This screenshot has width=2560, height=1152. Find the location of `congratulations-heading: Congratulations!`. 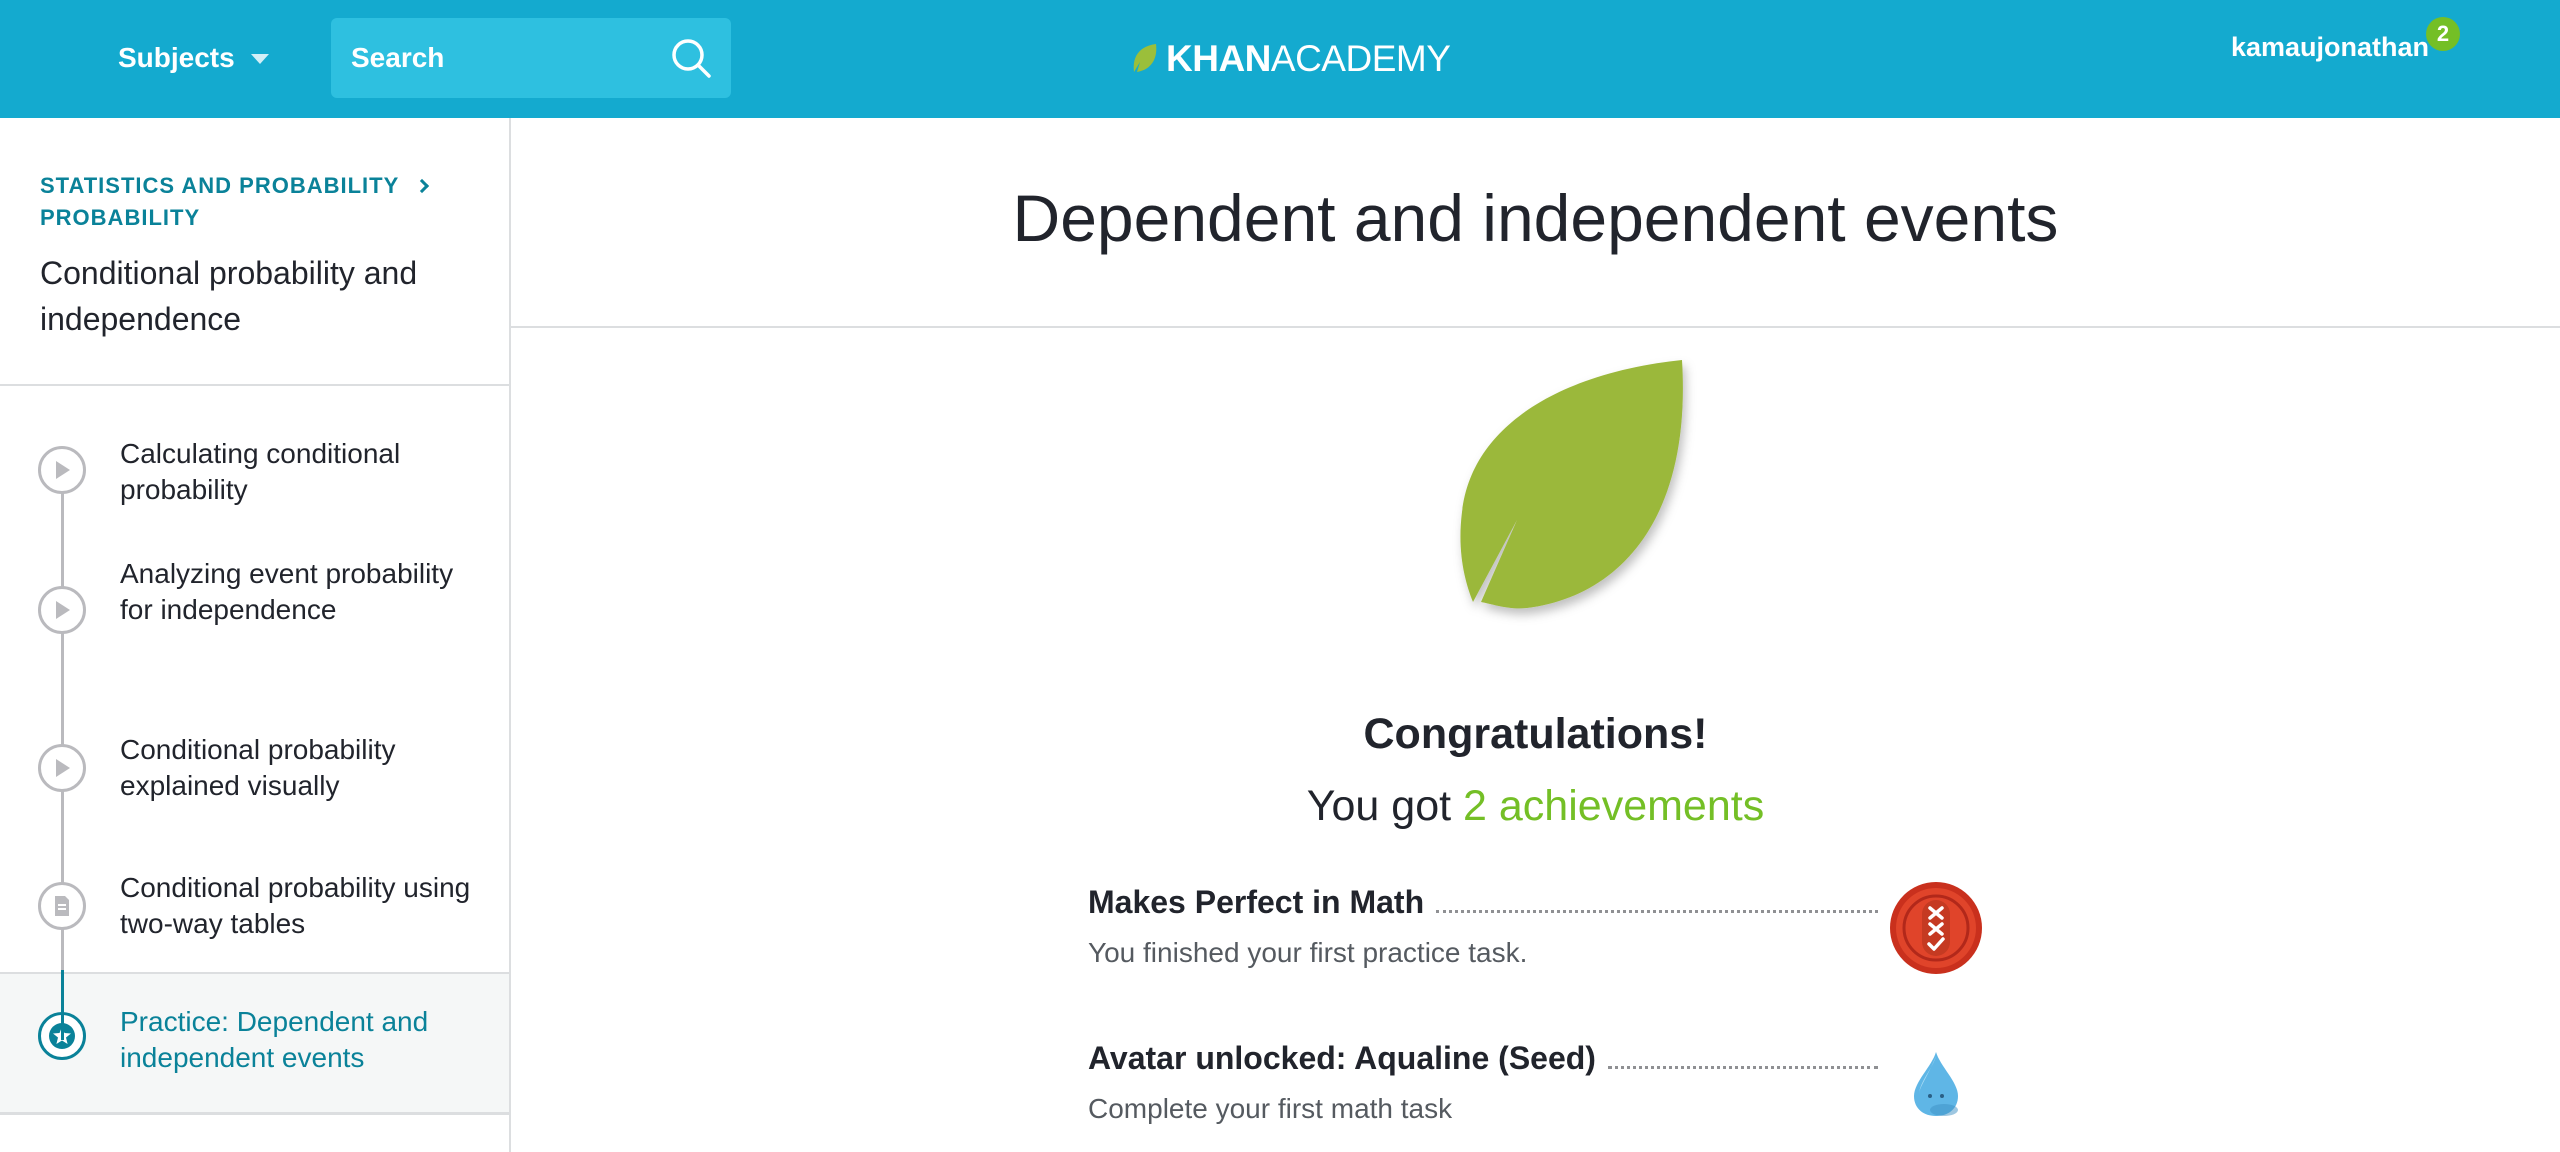

congratulations-heading: Congratulations! is located at coordinates (1535, 734).